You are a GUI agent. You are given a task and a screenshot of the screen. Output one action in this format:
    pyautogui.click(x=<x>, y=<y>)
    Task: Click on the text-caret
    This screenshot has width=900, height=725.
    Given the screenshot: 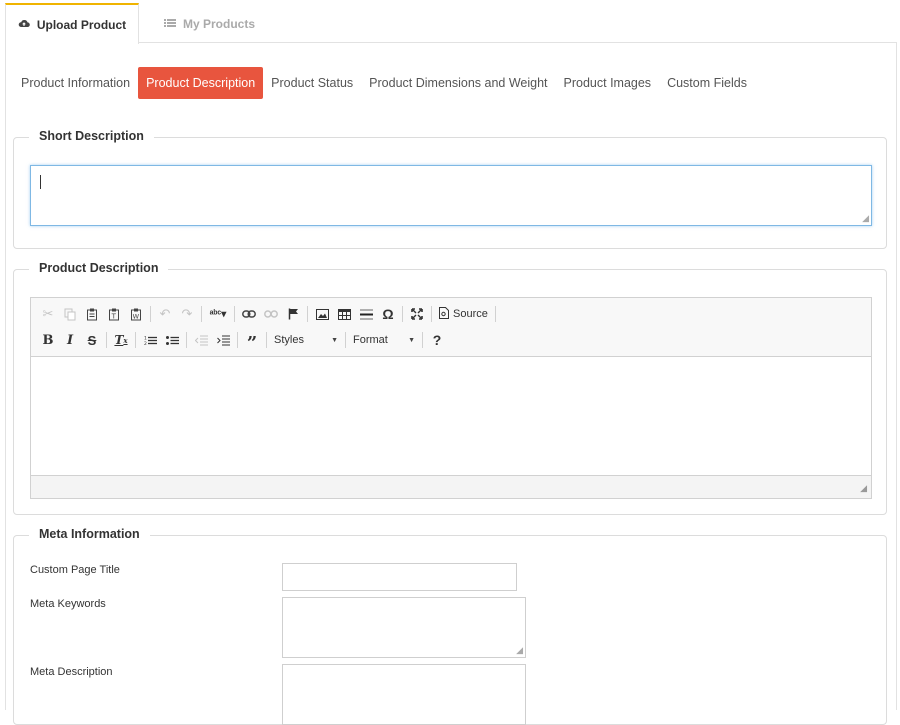 What is the action you would take?
    pyautogui.click(x=40, y=182)
    